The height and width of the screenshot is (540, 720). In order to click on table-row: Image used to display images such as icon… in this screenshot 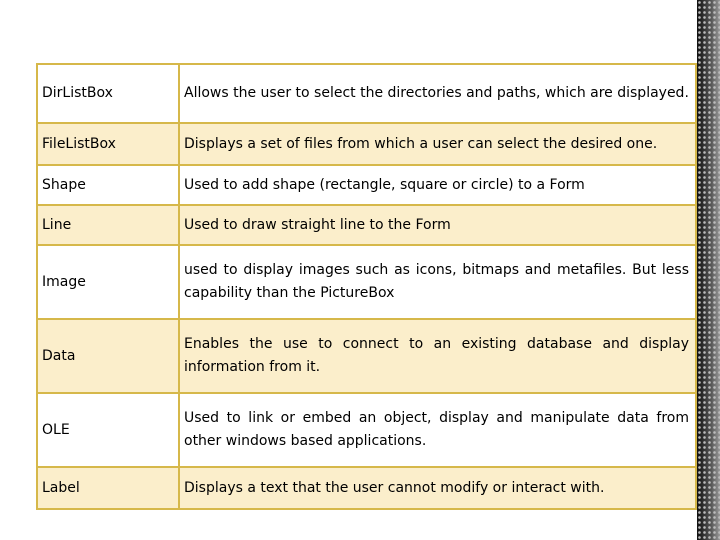, I will do `click(366, 282)`.